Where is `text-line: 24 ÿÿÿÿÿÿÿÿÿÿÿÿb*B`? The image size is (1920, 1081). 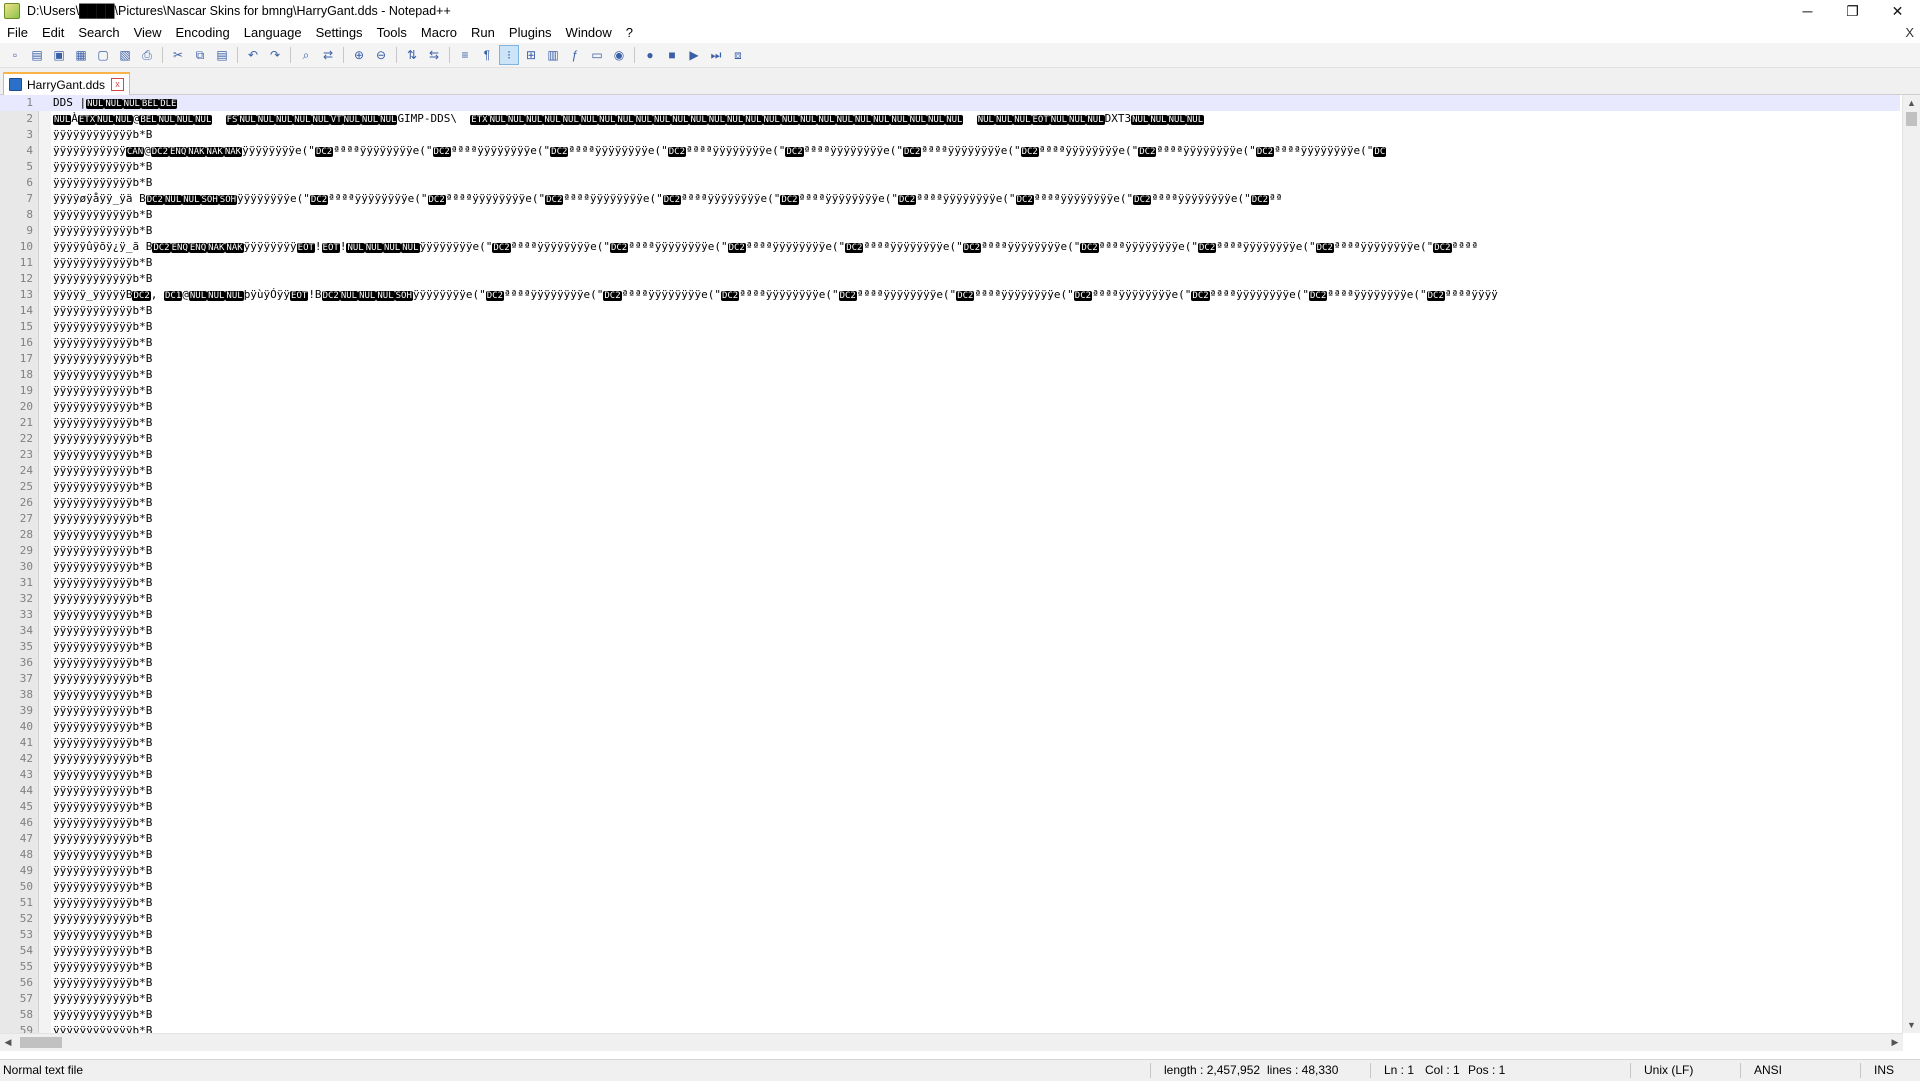
text-line: 24 ÿÿÿÿÿÿÿÿÿÿÿÿb*B is located at coordinates (950, 471).